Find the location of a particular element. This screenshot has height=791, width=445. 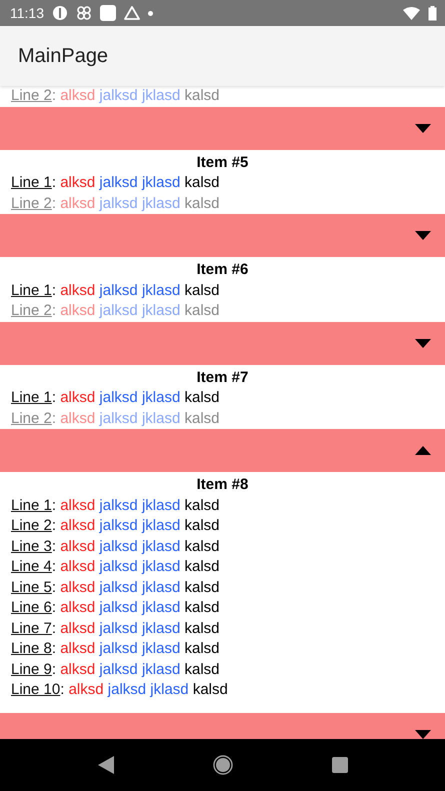

home-icon is located at coordinates (222, 765).